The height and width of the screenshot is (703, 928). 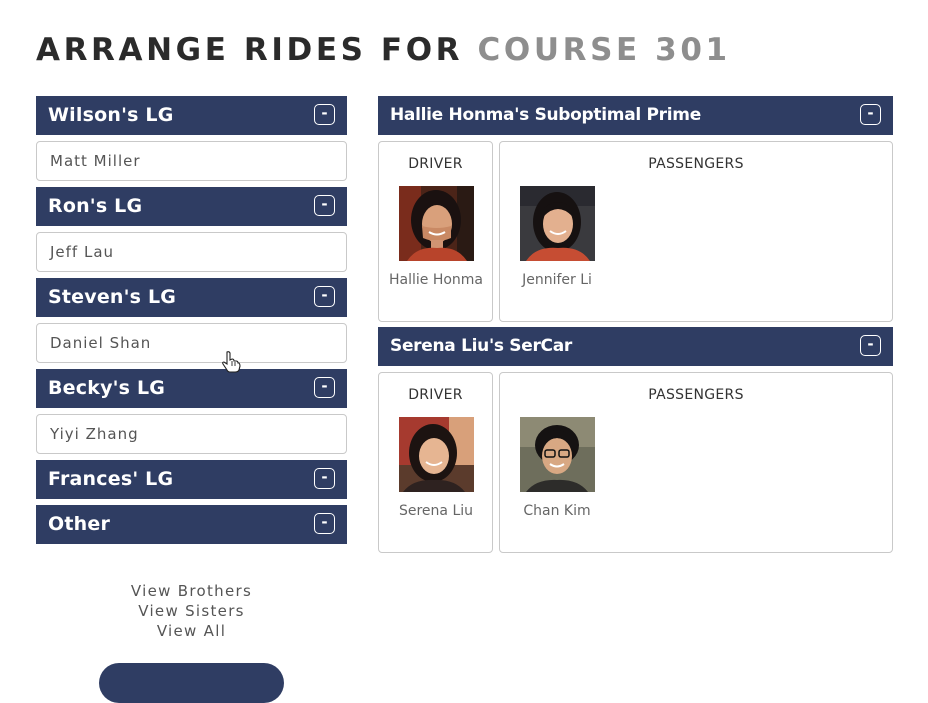 What do you see at coordinates (604, 50) in the screenshot?
I see `page-title-course: COURSE 301` at bounding box center [604, 50].